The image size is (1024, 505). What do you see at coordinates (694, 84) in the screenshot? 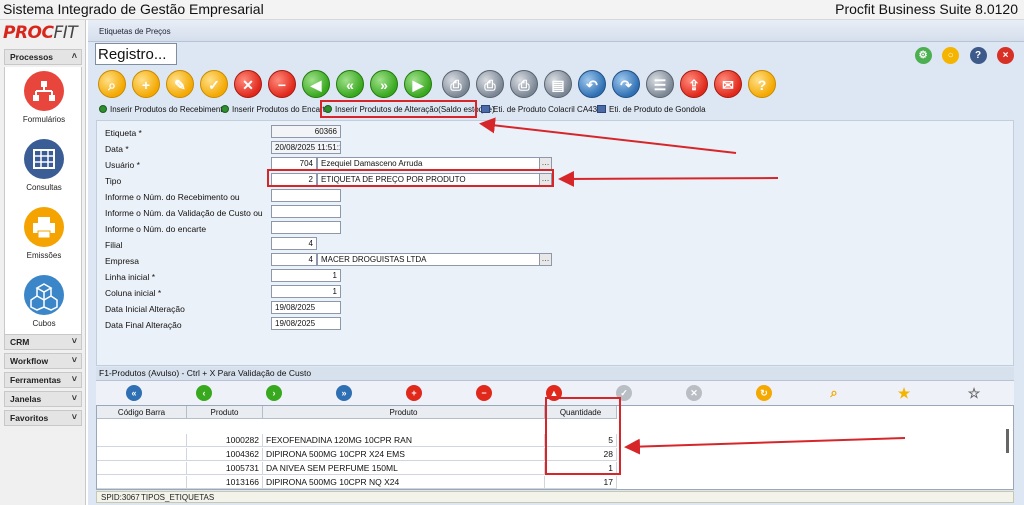
I see `export-icon: ⇪` at bounding box center [694, 84].